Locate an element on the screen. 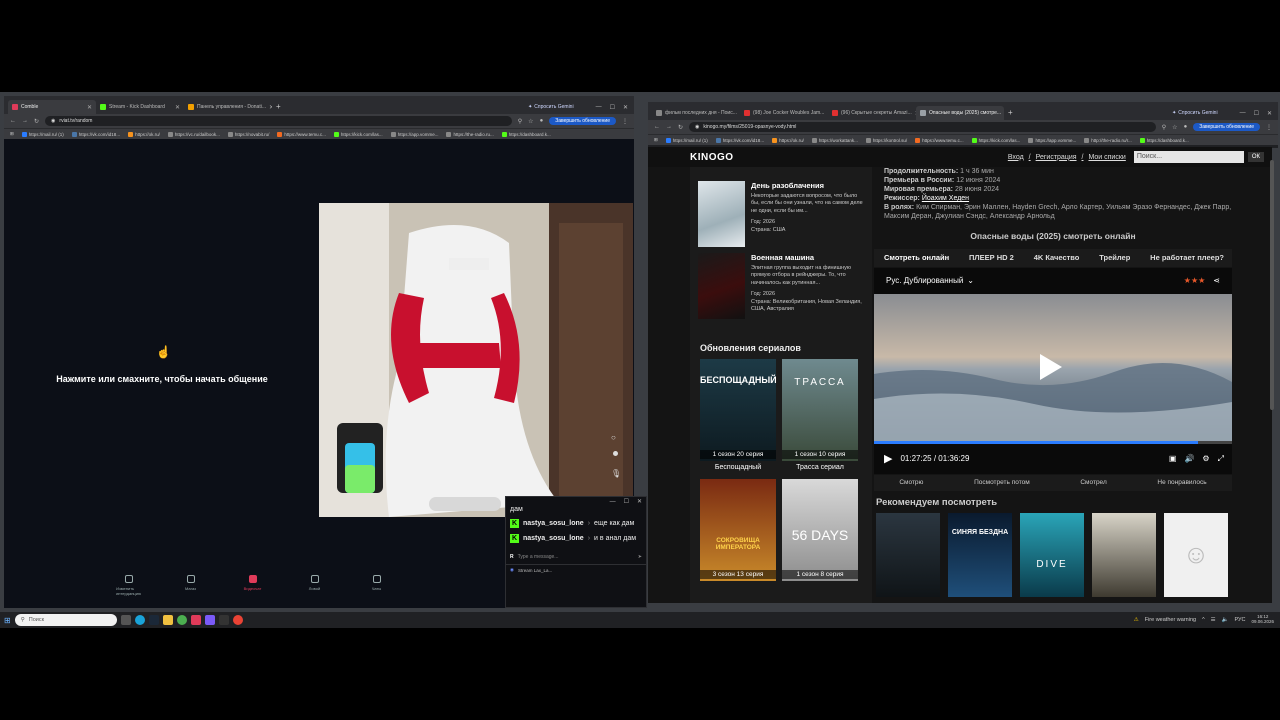  series-poster: ТРАССА 1 сезон 10 серия is located at coordinates (820, 410).